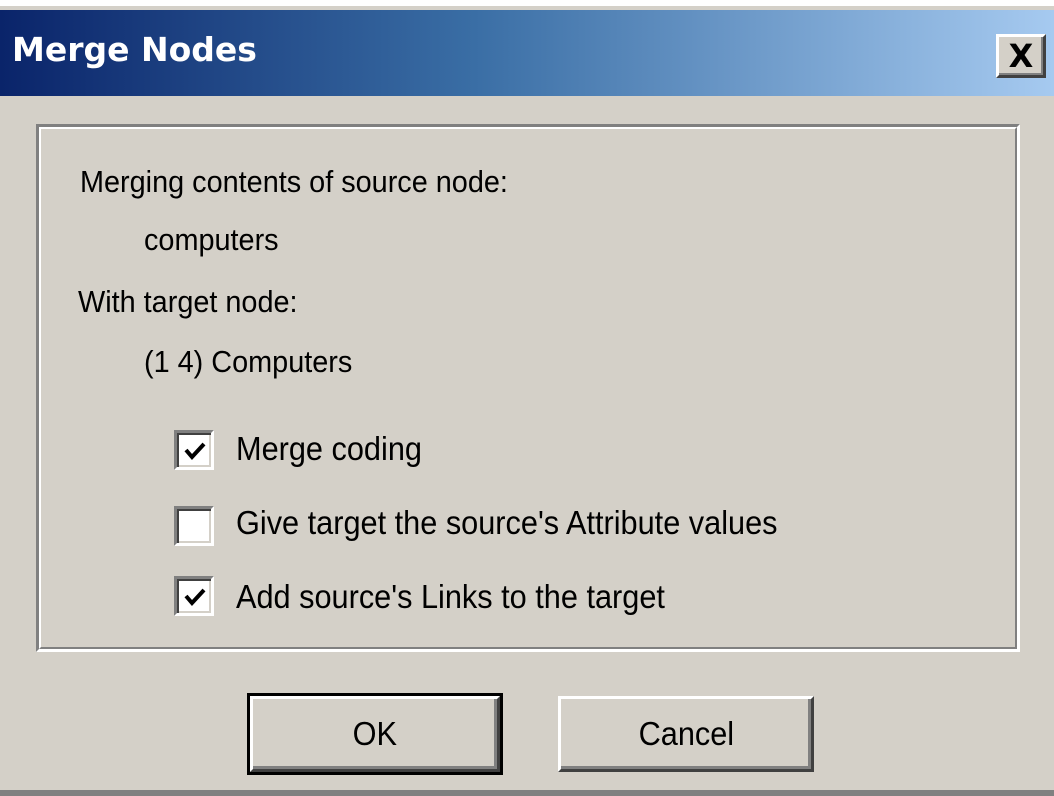 Image resolution: width=1054 pixels, height=796 pixels. I want to click on source-node-value: computers, so click(211, 239).